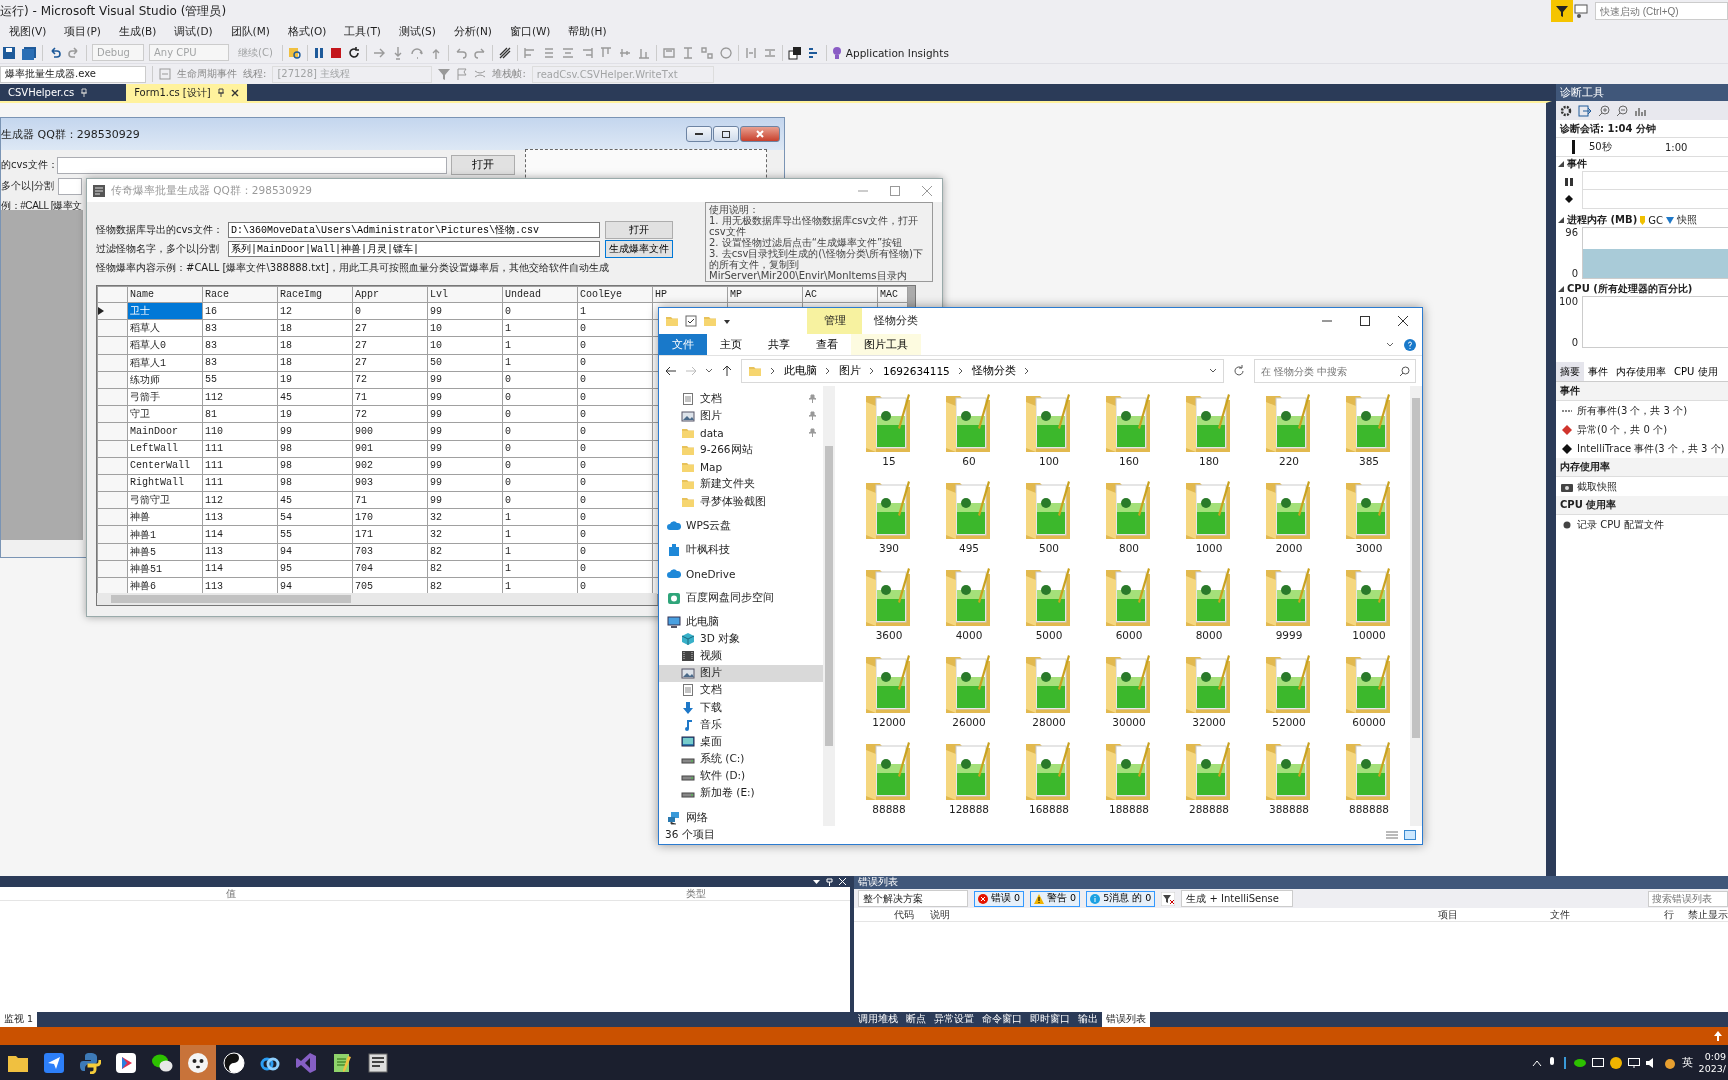 The width and height of the screenshot is (1728, 1080). What do you see at coordinates (741, 708) in the screenshot?
I see `nav-item: 下载` at bounding box center [741, 708].